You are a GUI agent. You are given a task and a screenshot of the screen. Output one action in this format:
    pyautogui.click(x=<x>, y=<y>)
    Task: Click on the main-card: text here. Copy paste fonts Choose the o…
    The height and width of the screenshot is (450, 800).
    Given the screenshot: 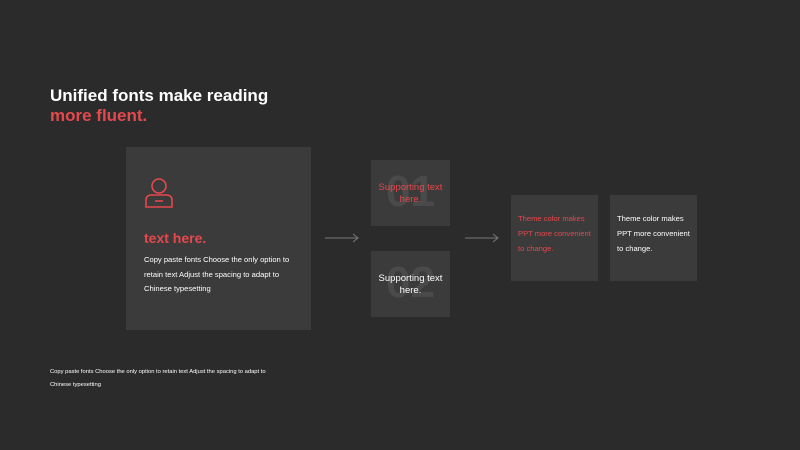 What is the action you would take?
    pyautogui.click(x=218, y=238)
    